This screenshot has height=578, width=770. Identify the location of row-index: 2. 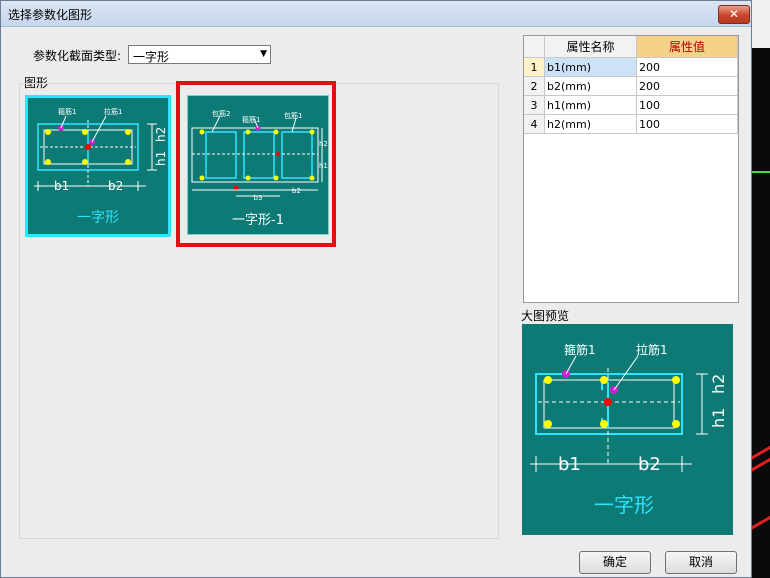
(534, 86).